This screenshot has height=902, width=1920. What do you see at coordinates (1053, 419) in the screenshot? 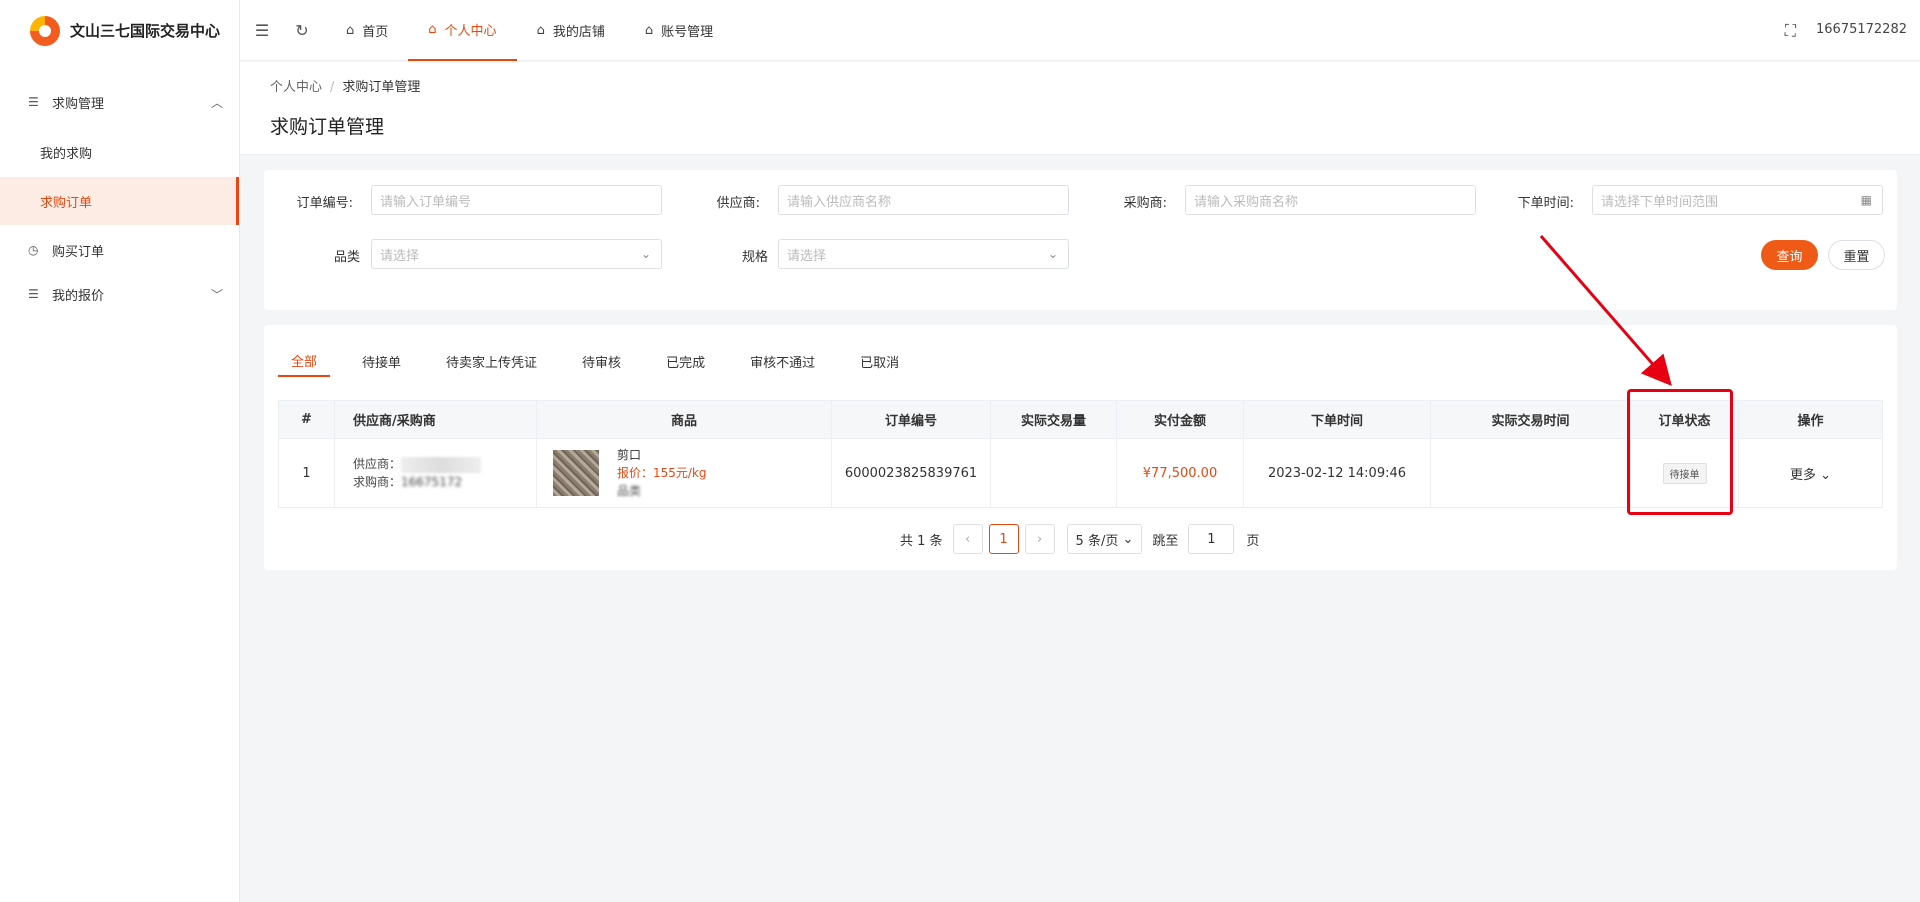
I see `col-actual-qty: 实际交易量` at bounding box center [1053, 419].